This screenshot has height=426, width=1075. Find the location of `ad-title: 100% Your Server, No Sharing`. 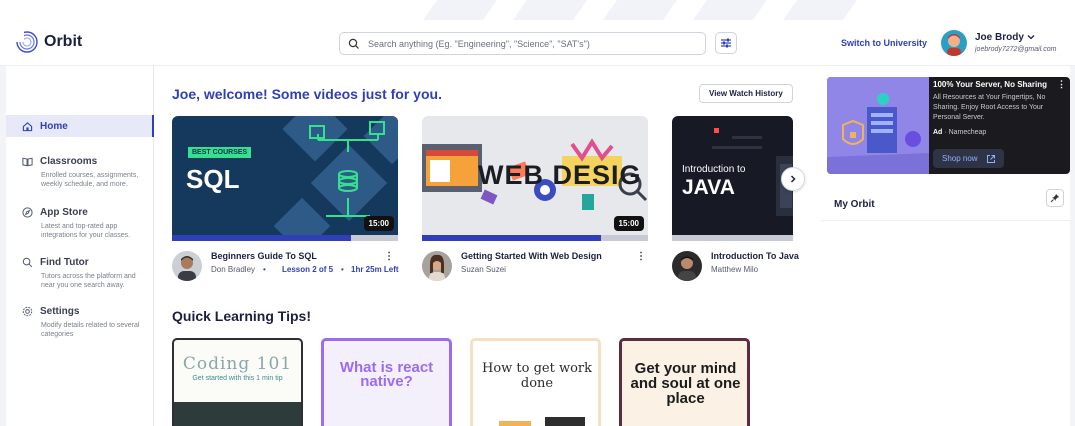

ad-title: 100% Your Server, No Sharing is located at coordinates (990, 84).